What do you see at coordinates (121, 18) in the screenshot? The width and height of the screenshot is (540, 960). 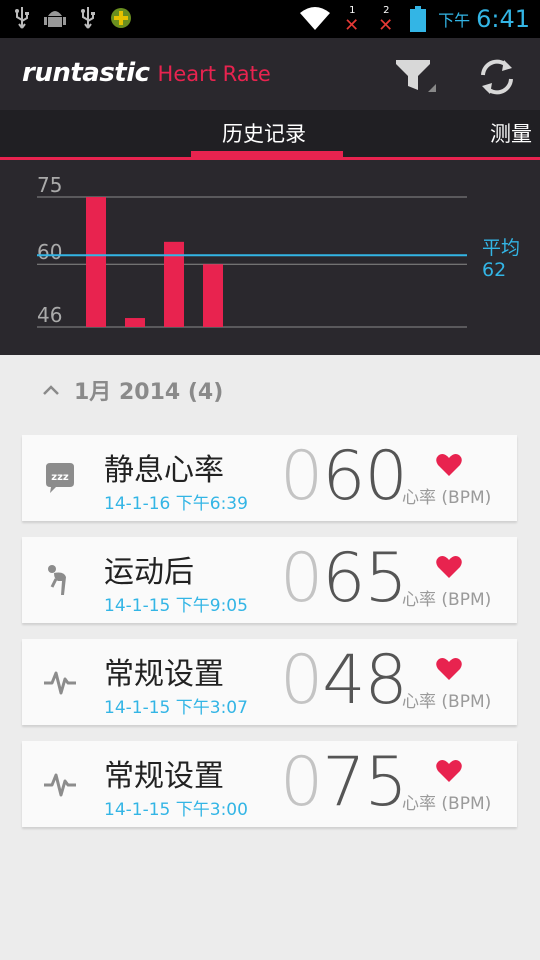 I see `app-notification-icon` at bounding box center [121, 18].